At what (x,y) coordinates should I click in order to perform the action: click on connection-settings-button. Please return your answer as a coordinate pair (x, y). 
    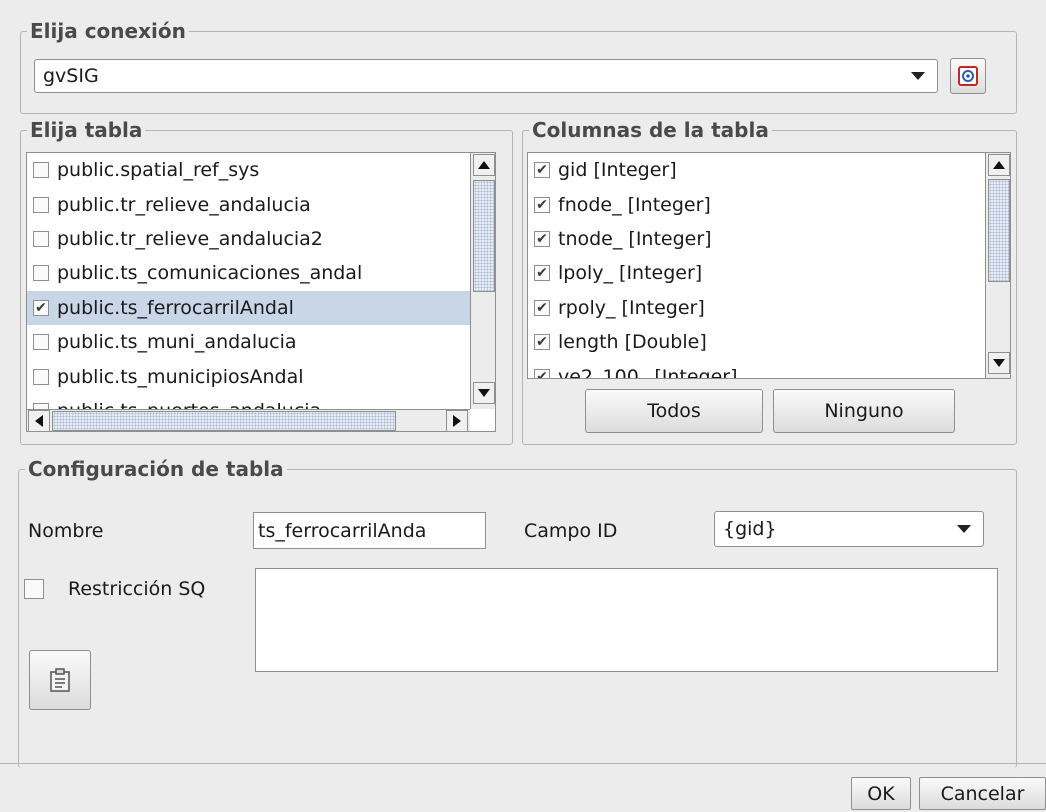
    Looking at the image, I should click on (968, 76).